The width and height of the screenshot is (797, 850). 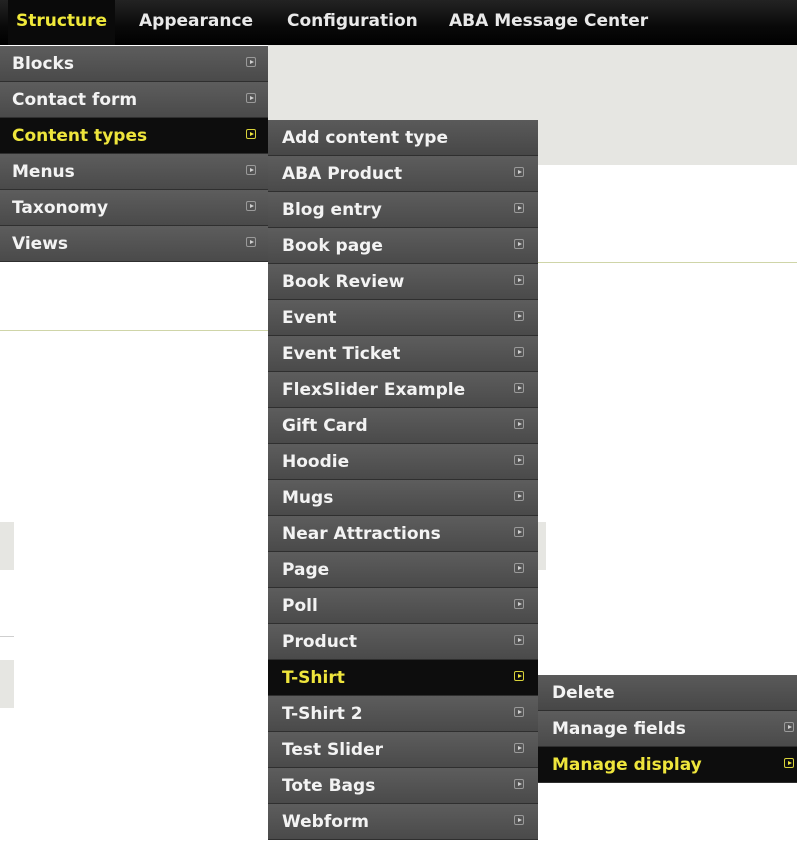 What do you see at coordinates (134, 244) in the screenshot?
I see `menu-item-views: Views` at bounding box center [134, 244].